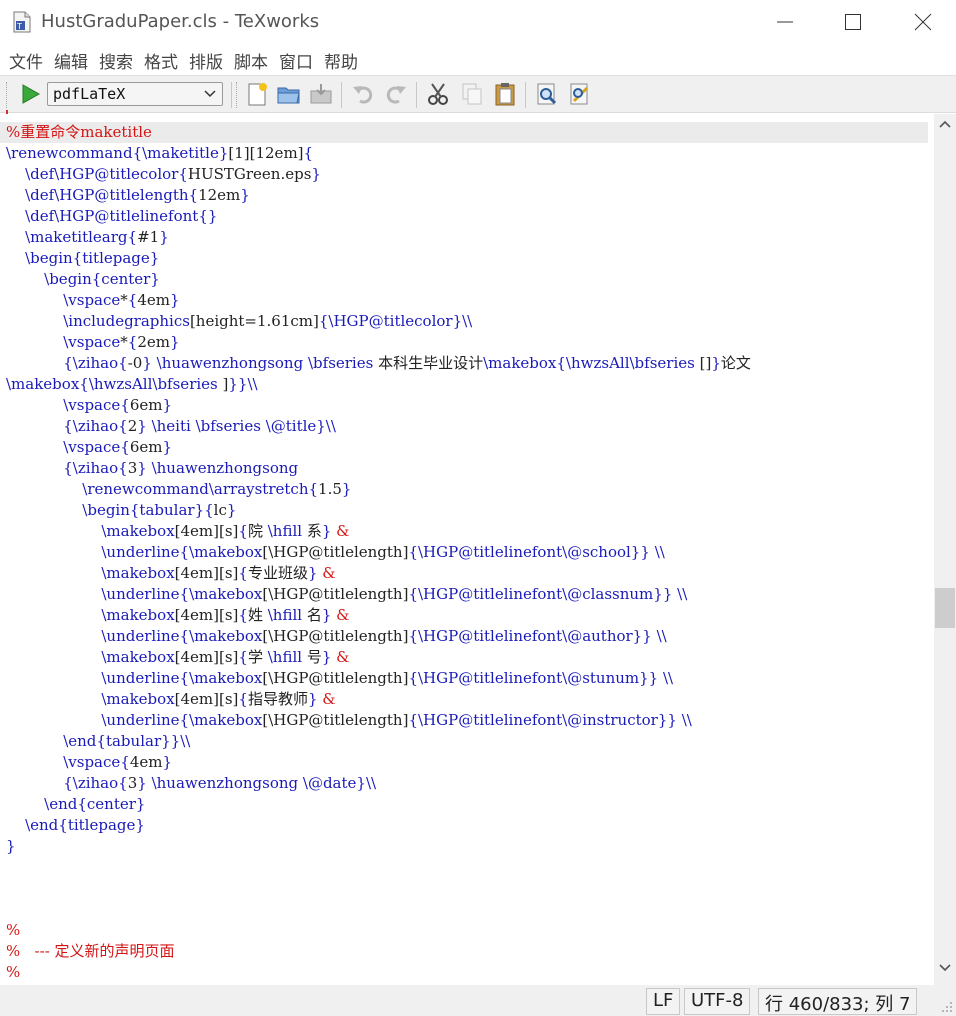 The image size is (956, 1016). What do you see at coordinates (547, 94) in the screenshot?
I see `find-button` at bounding box center [547, 94].